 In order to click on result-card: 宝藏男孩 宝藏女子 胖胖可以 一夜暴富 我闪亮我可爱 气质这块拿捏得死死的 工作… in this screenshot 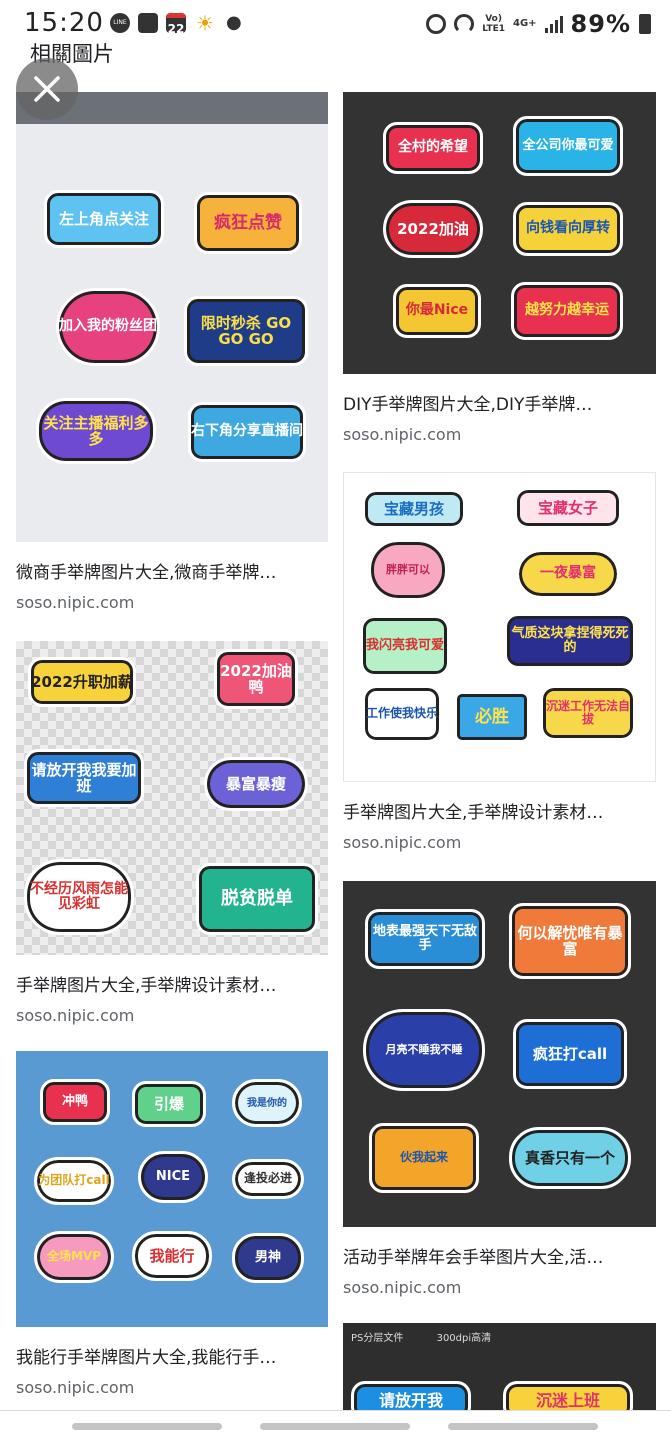, I will do `click(499, 662)`.